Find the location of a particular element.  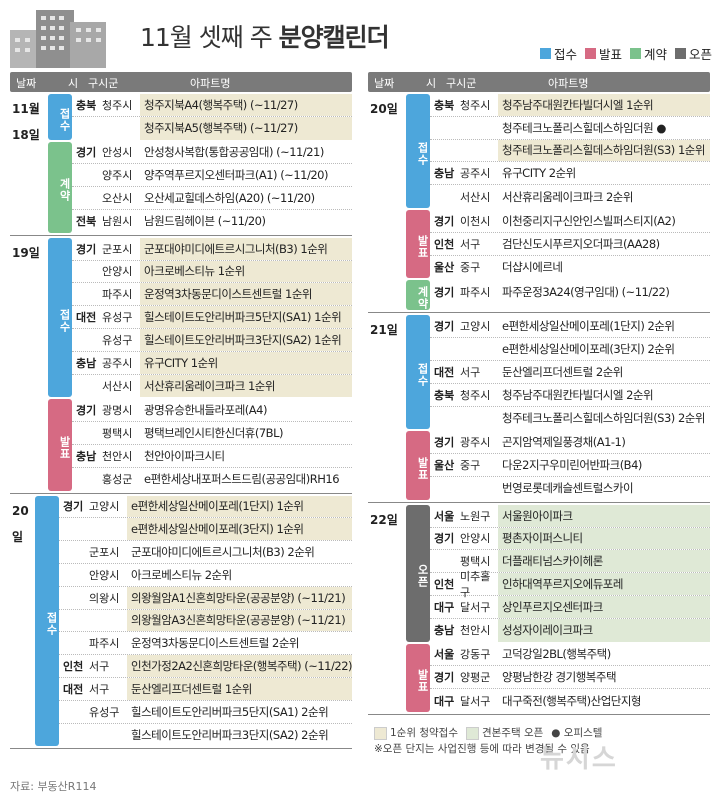

listing-row: 인천 미추홀구 인하대역푸르지오에듀포레 is located at coordinates (570, 584).